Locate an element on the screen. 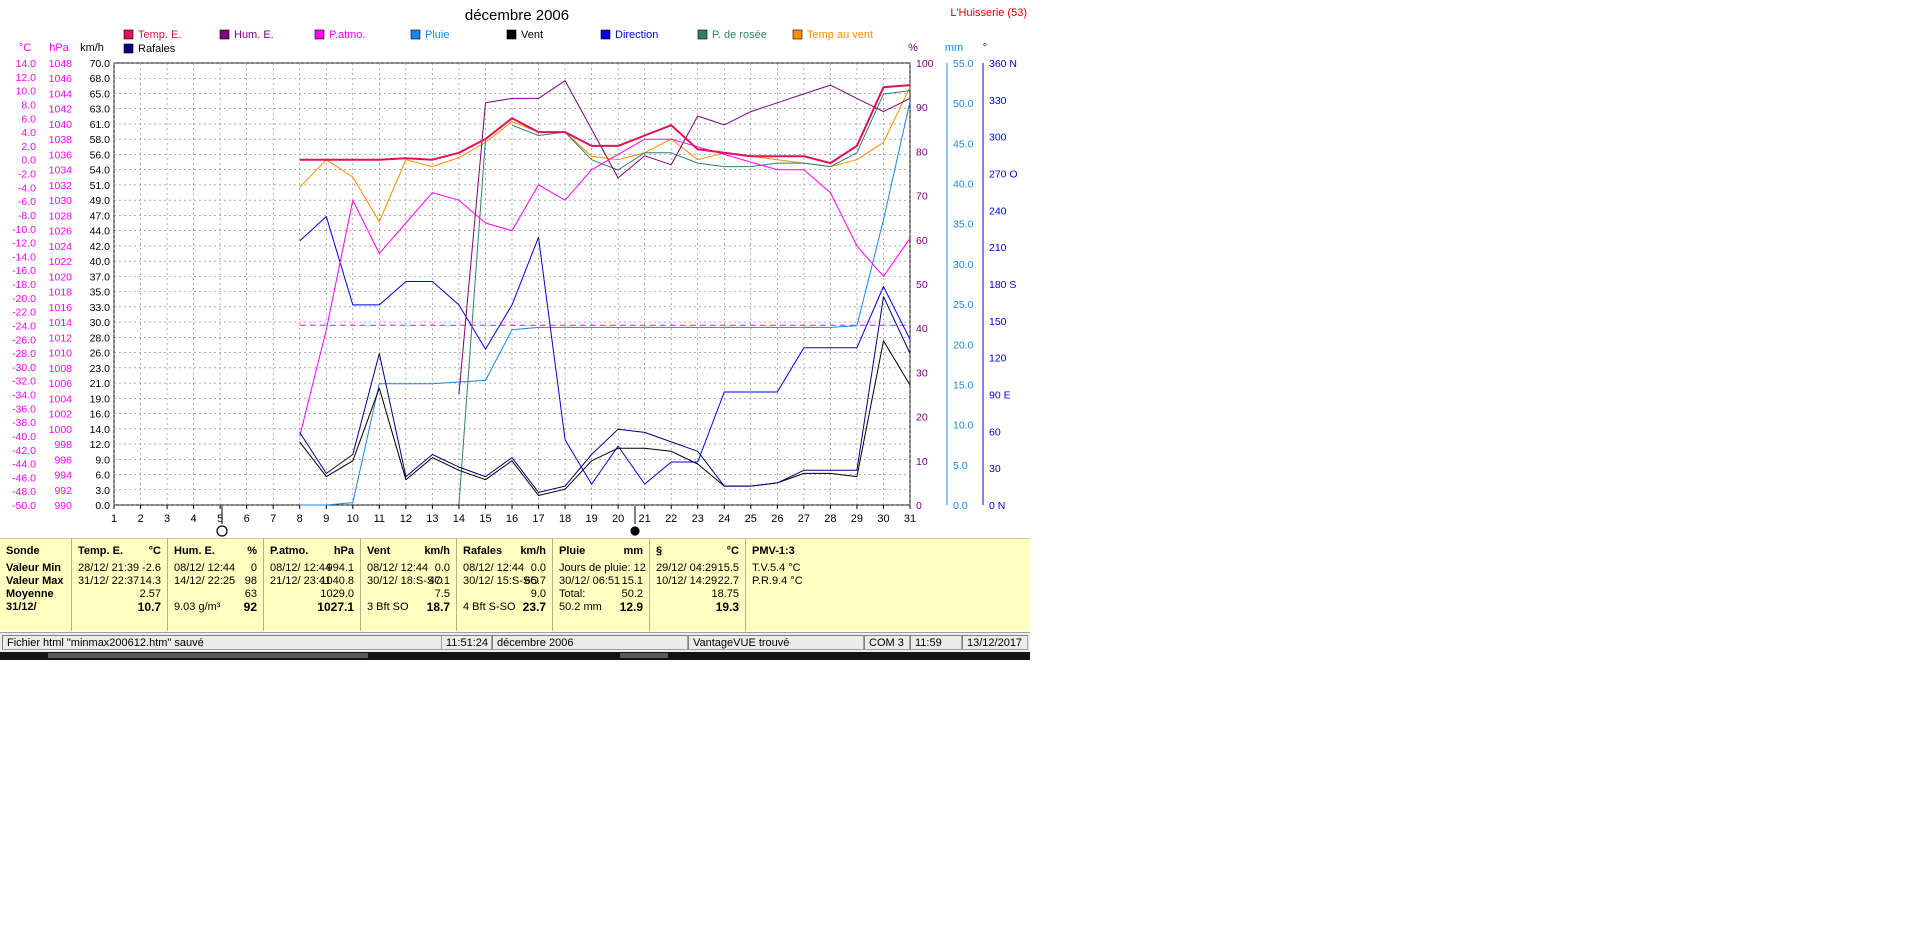 The image size is (1920, 933). patm-axis-tick-label: 1022 is located at coordinates (61, 262).